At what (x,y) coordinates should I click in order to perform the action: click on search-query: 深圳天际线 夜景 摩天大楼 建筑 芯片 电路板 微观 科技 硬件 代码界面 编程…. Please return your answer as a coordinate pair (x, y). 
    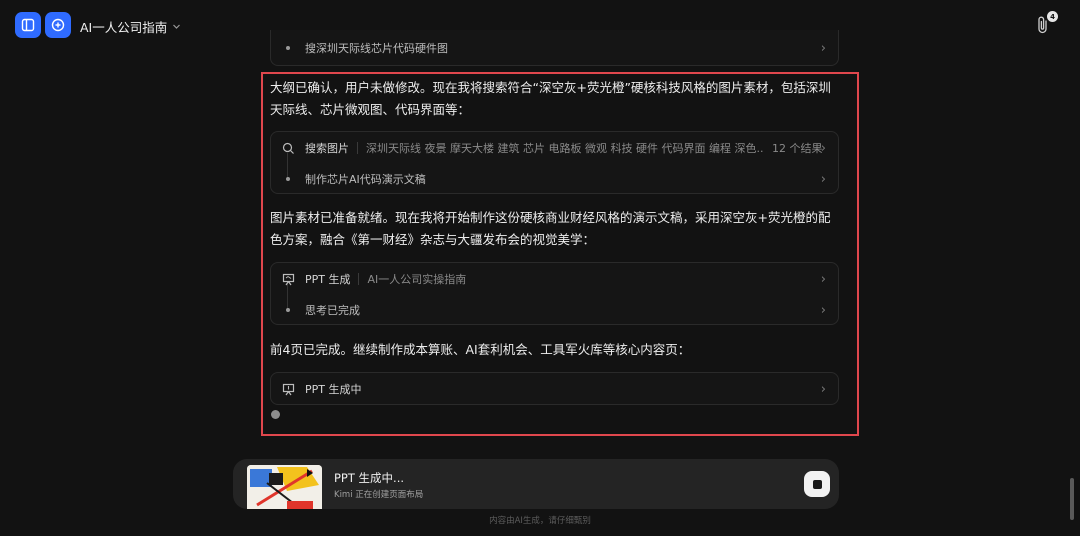
    Looking at the image, I should click on (565, 148).